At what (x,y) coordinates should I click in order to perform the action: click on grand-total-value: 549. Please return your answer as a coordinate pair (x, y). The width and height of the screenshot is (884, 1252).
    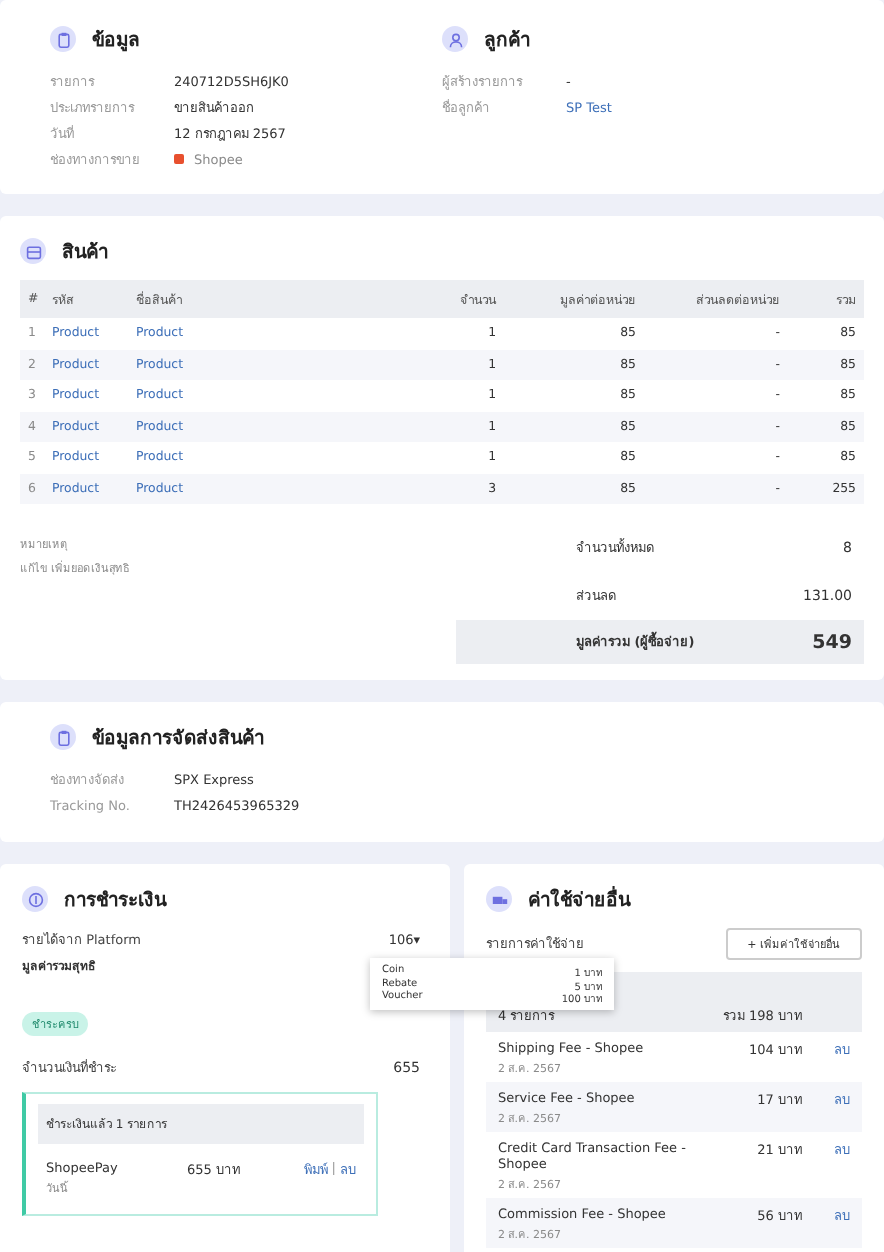
    Looking at the image, I should click on (832, 642).